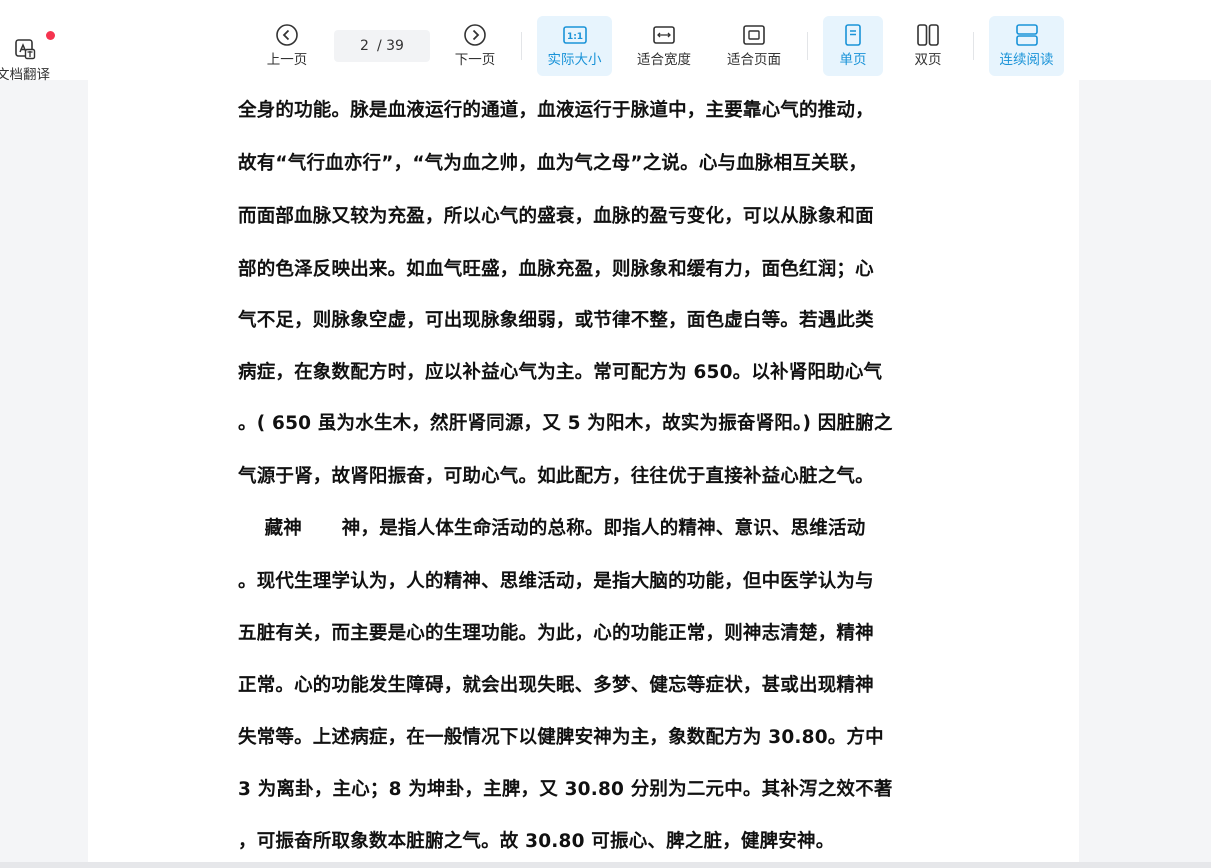 The image size is (1211, 868). I want to click on single-page-button: 单页, so click(853, 46).